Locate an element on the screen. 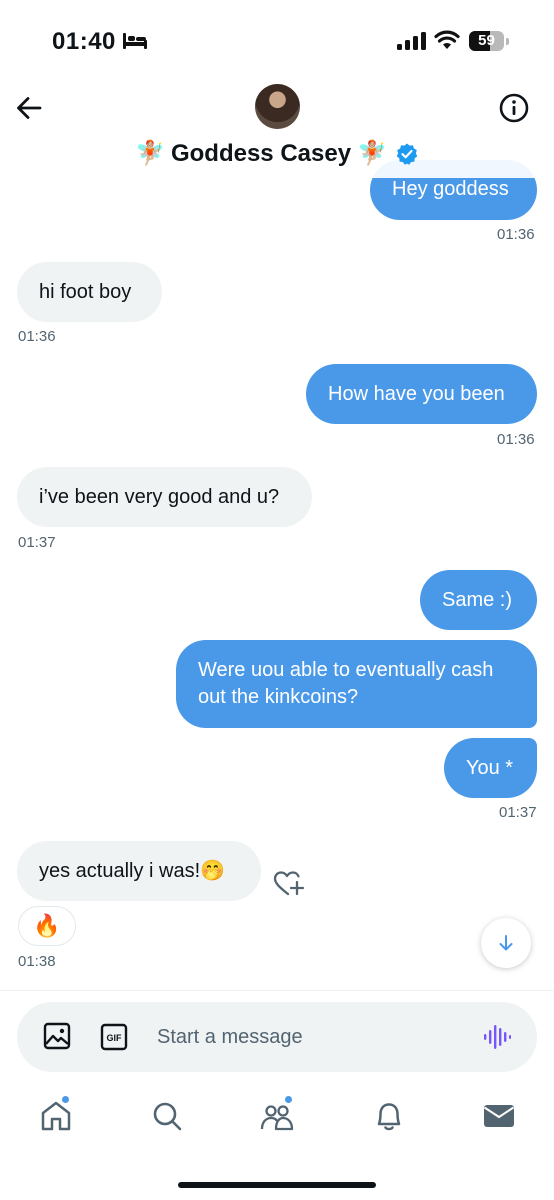  message-input is located at coordinates (307, 1037).